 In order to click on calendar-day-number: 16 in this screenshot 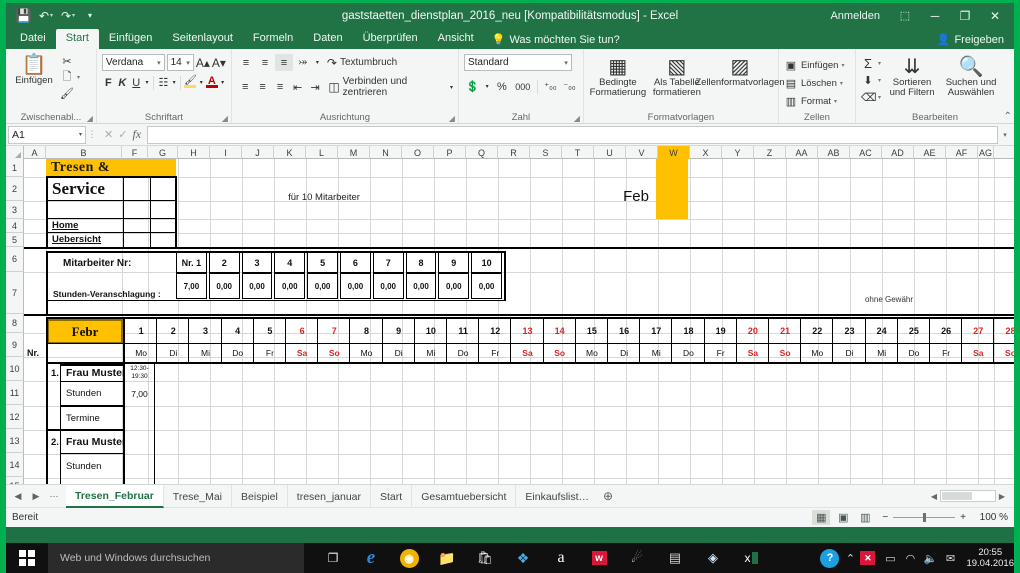, I will do `click(624, 331)`.